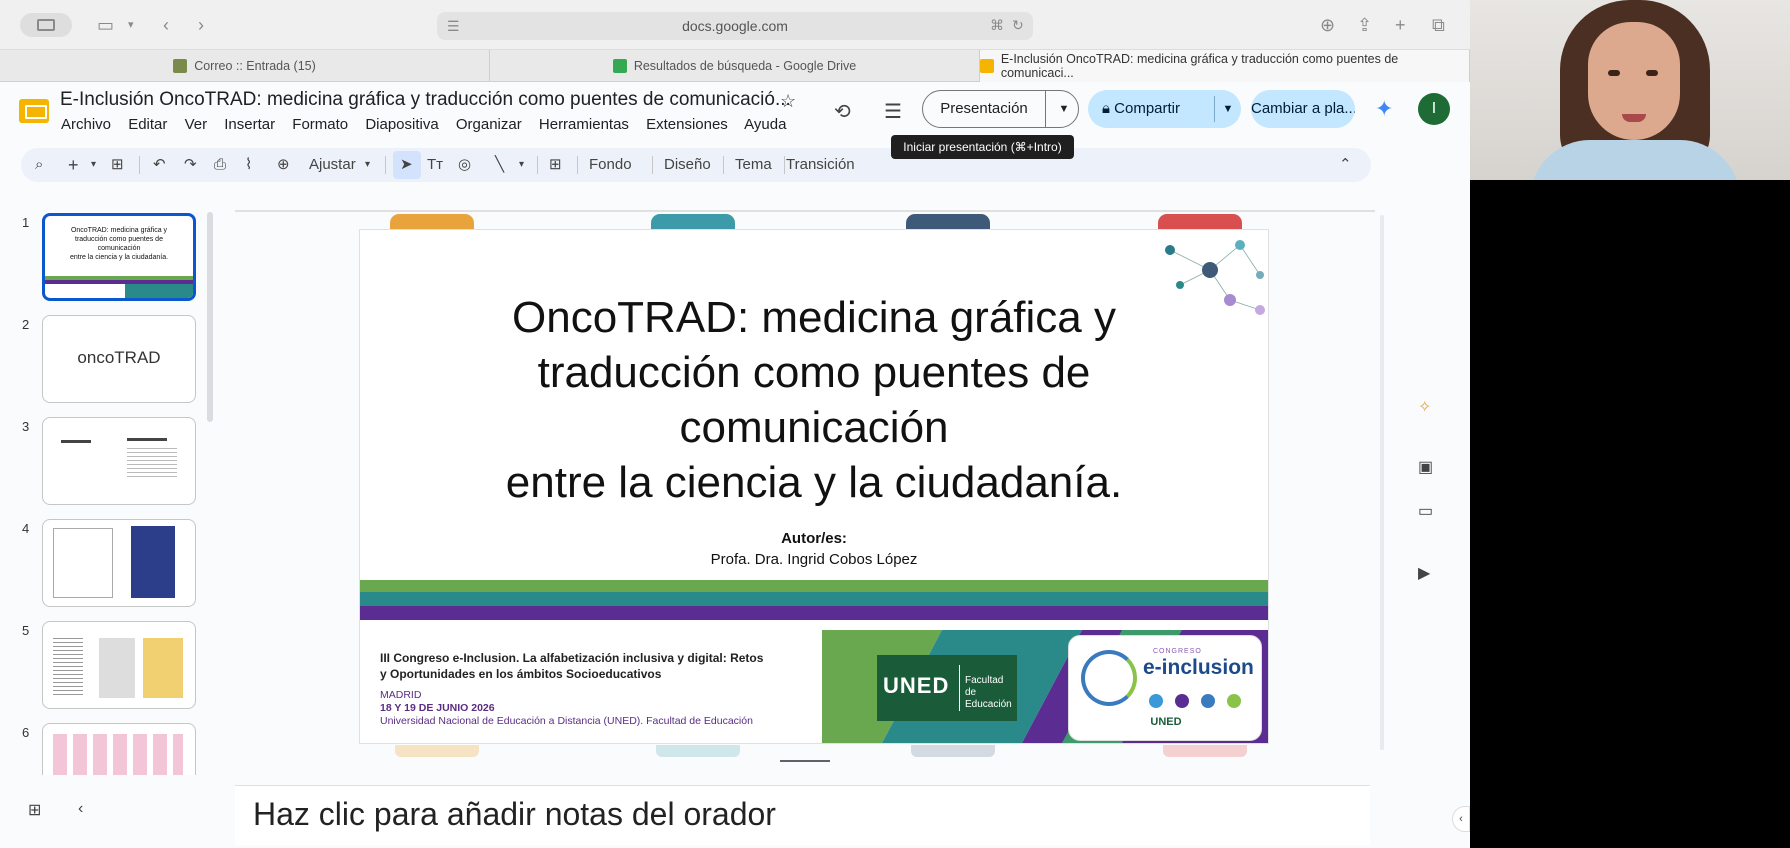 This screenshot has height=848, width=1790. I want to click on video-icon: ▶, so click(1424, 573).